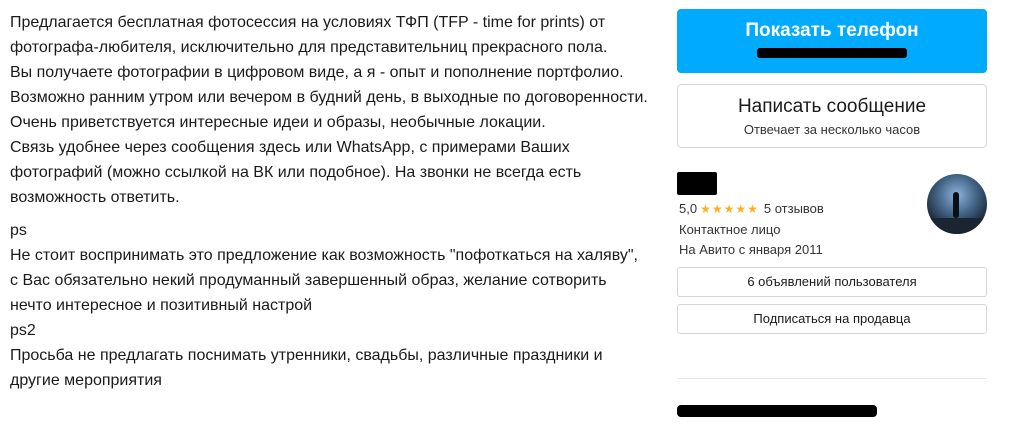 This screenshot has height=445, width=1013. I want to click on avatar-figure, so click(956, 205).